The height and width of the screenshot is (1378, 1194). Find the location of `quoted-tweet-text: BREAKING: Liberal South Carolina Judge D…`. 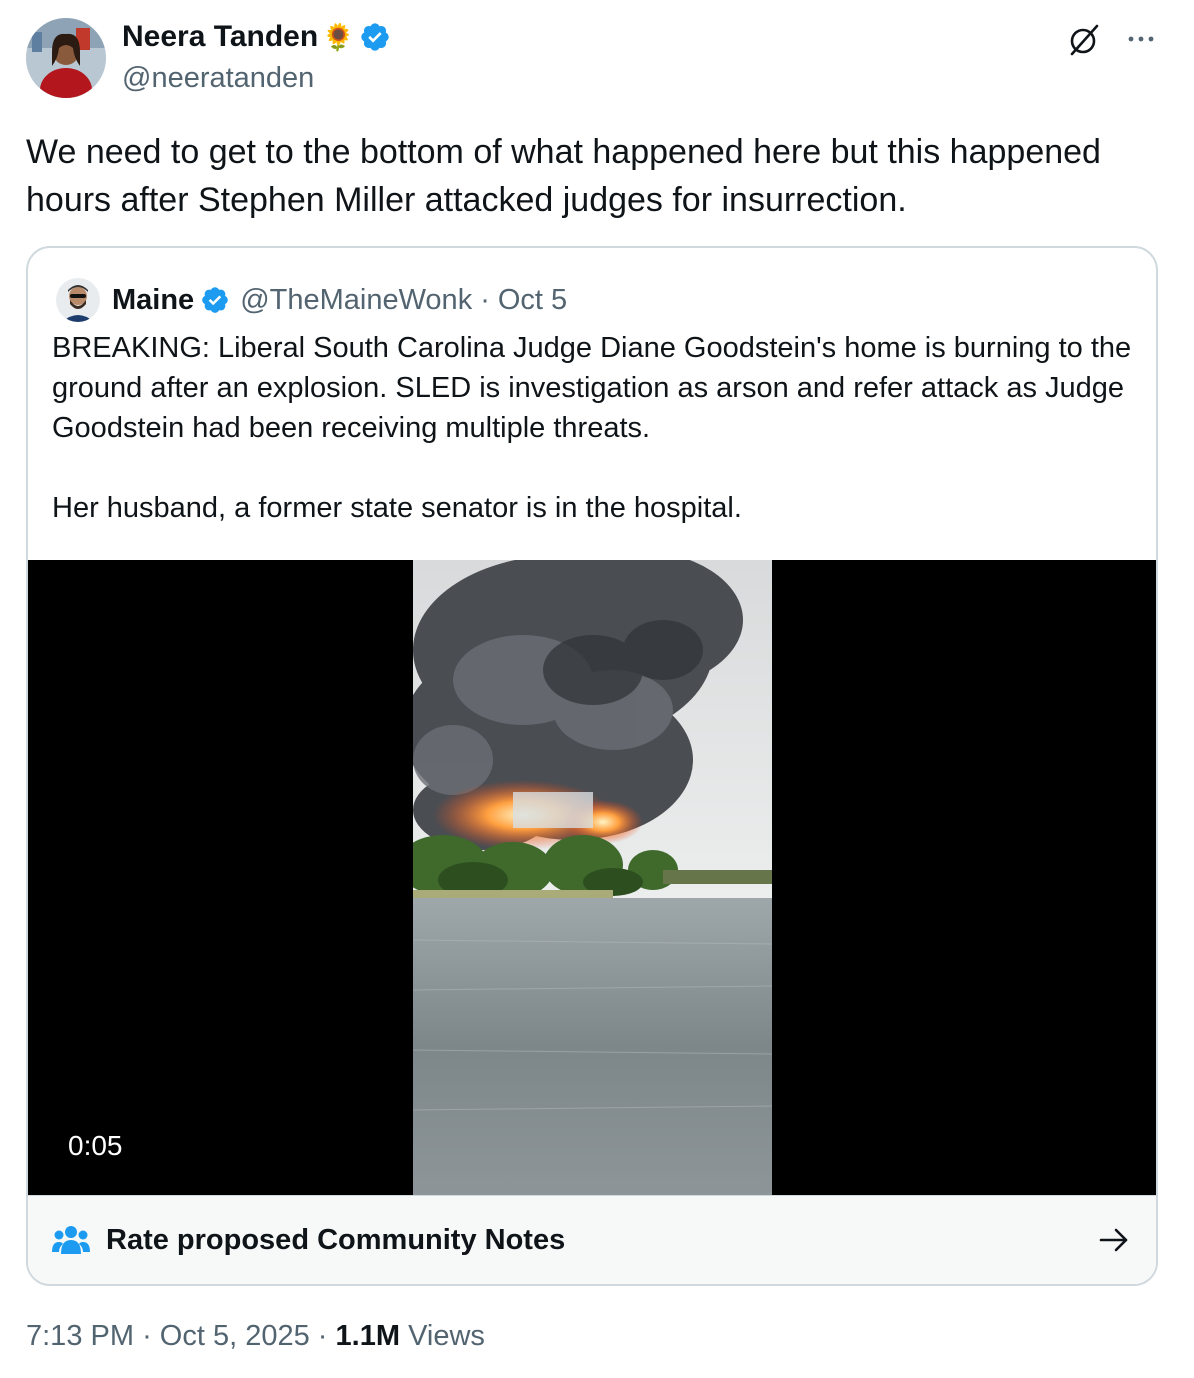

quoted-tweet-text: BREAKING: Liberal South Carolina Judge D… is located at coordinates (597, 428).